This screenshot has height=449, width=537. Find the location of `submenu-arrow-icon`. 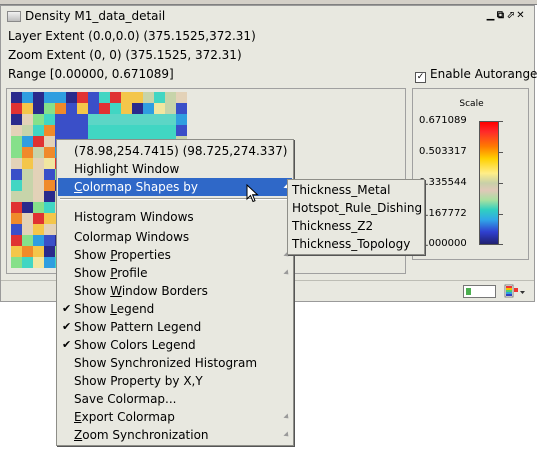

submenu-arrow-icon is located at coordinates (287, 273).